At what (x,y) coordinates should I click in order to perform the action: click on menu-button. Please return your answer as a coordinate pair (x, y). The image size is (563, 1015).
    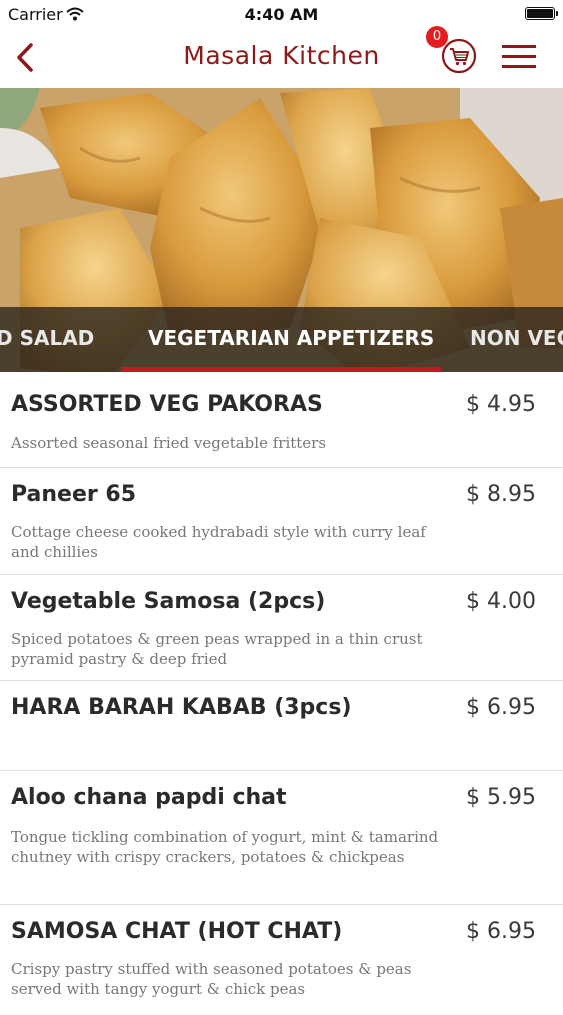
    Looking at the image, I should click on (519, 57).